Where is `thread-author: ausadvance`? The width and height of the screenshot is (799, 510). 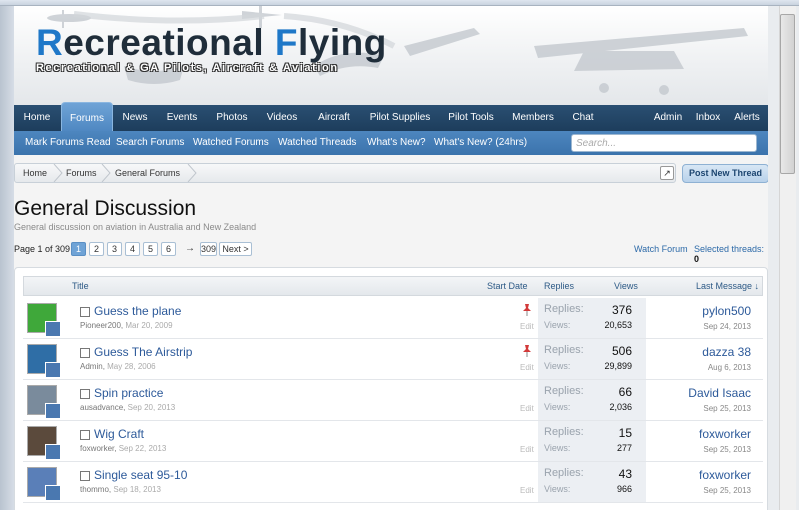 thread-author: ausadvance is located at coordinates (101, 407).